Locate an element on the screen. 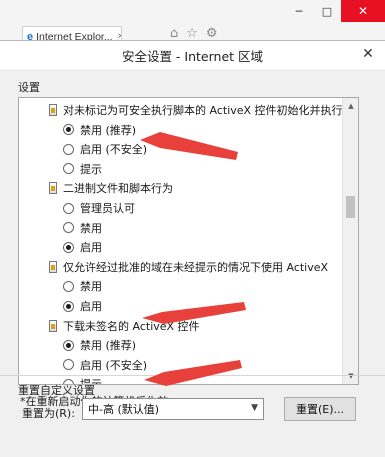 The image size is (385, 457). settings-category: 下载未签名的 ActiveX 控件 is located at coordinates (124, 326).